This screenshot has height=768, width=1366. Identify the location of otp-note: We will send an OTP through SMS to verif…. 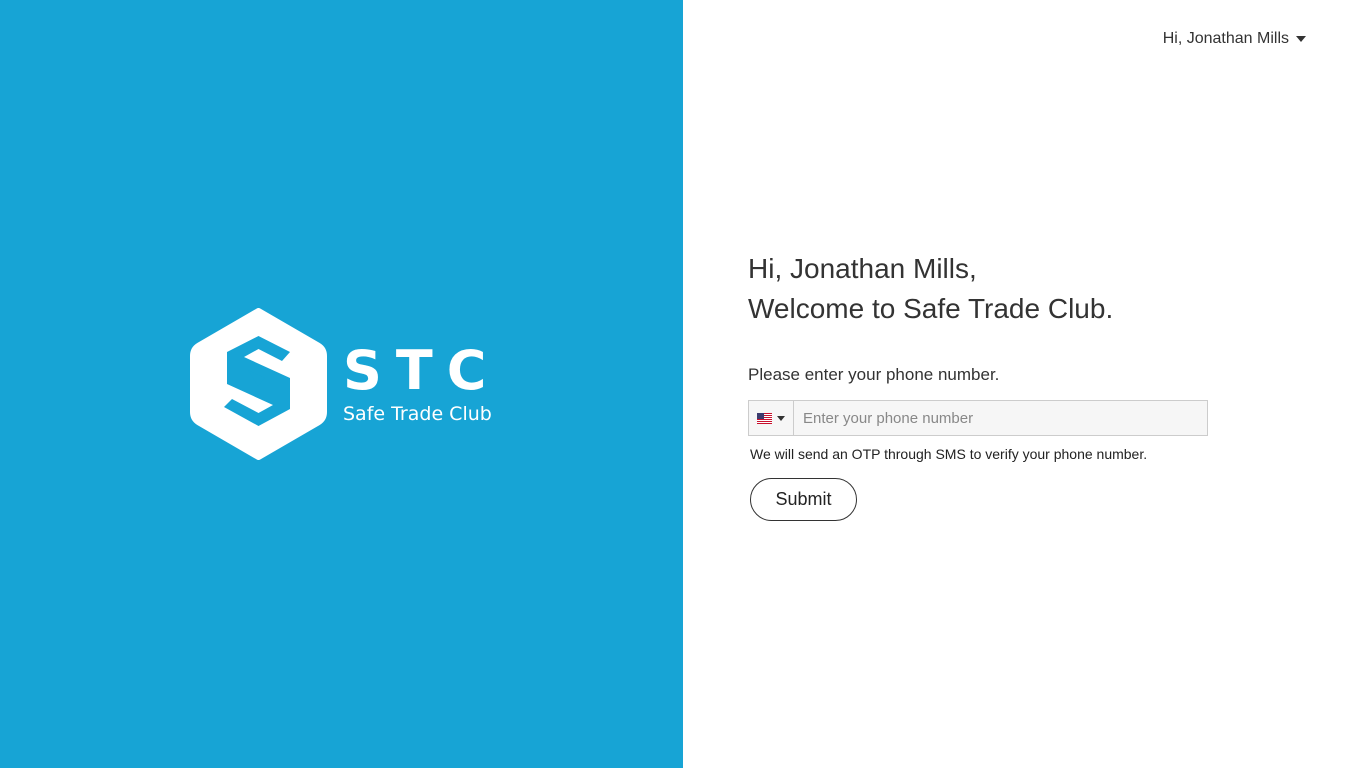
(949, 454).